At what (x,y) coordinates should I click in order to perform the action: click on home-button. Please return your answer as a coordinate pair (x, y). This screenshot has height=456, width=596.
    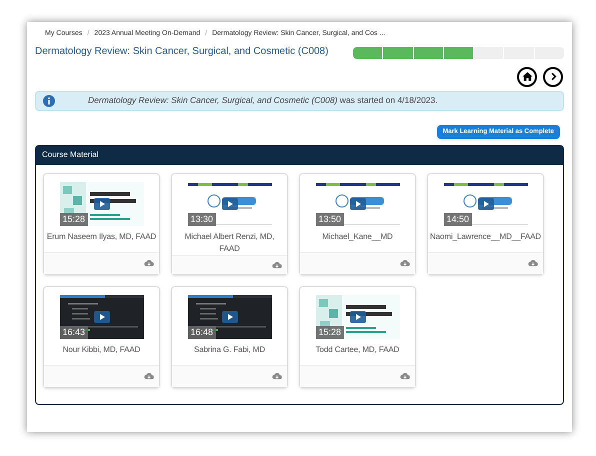
    Looking at the image, I should click on (527, 76).